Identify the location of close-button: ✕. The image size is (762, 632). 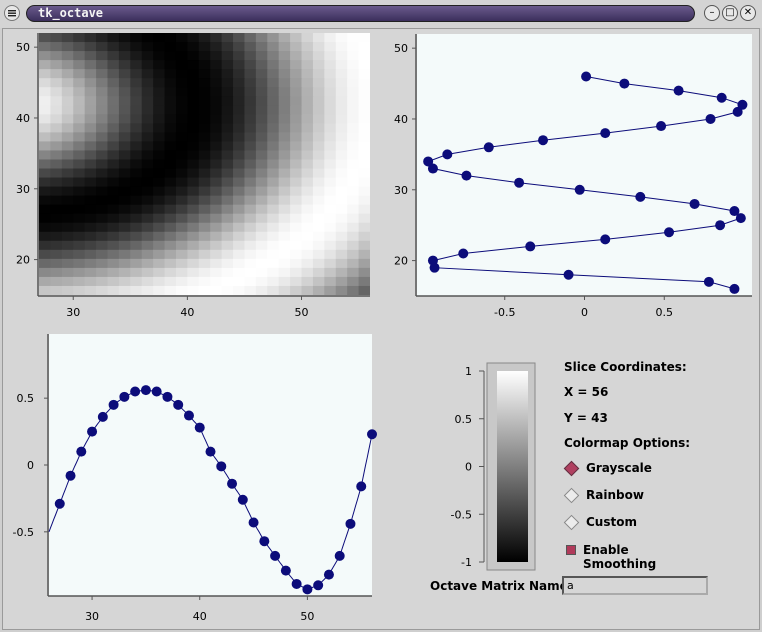
(748, 13).